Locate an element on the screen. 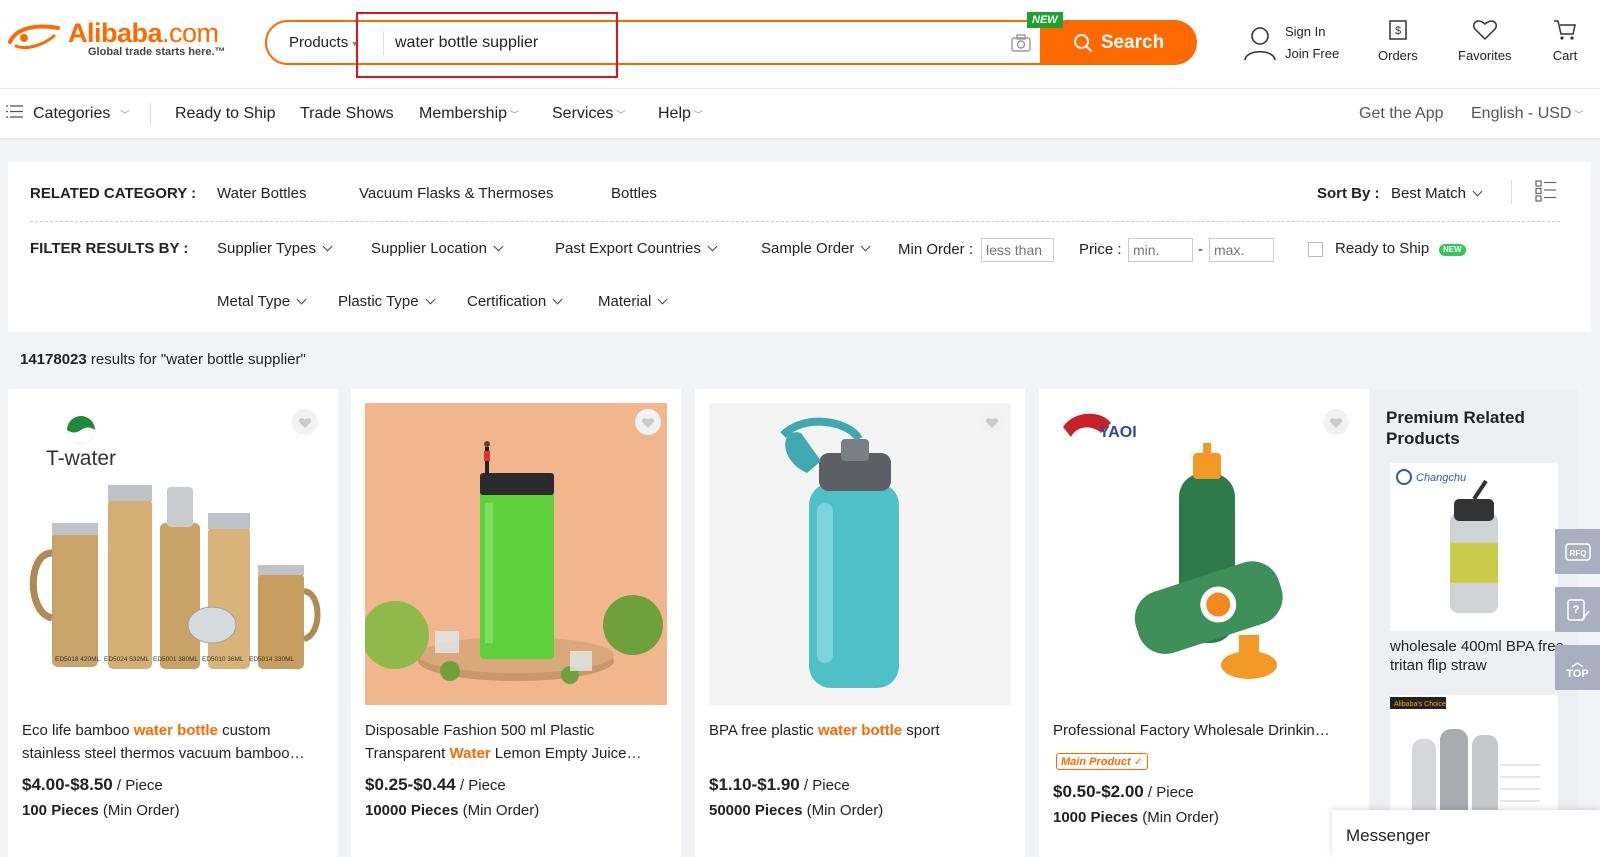 This screenshot has width=1600, height=857. search-input is located at coordinates (675, 43).